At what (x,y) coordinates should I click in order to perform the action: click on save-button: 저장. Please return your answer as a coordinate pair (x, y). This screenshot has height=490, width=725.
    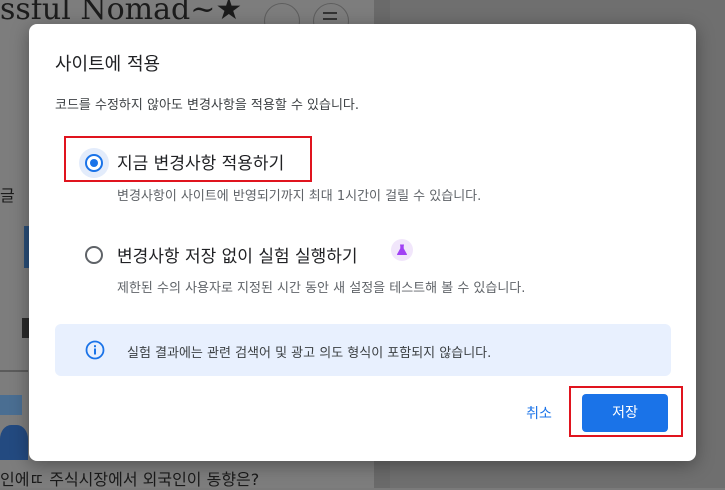
    Looking at the image, I should click on (625, 413).